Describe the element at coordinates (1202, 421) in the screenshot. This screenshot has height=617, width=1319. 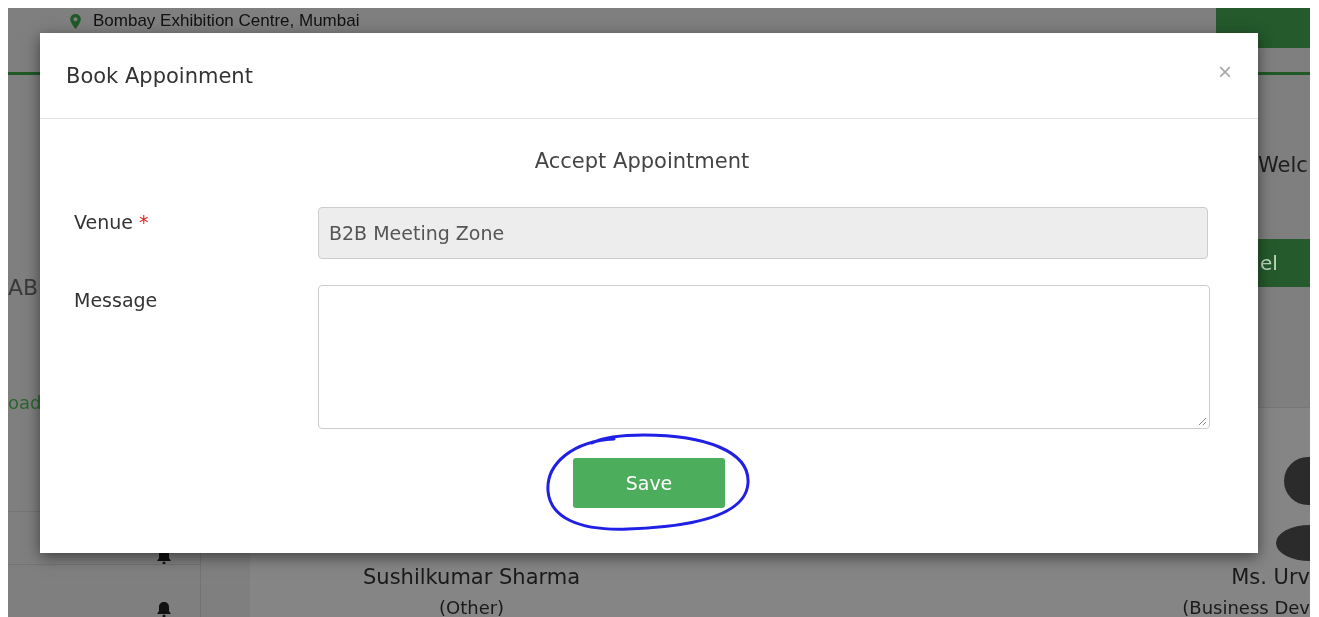
I see `resize-handle-icon` at that location.